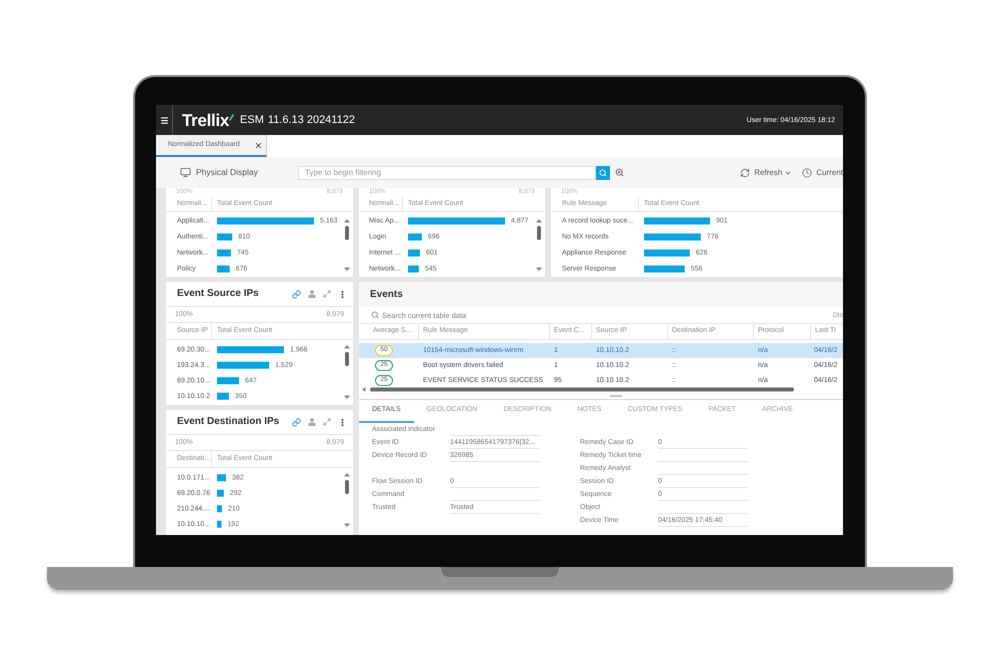 This screenshot has width=1000, height=667. What do you see at coordinates (807, 173) in the screenshot?
I see `clock-icon` at bounding box center [807, 173].